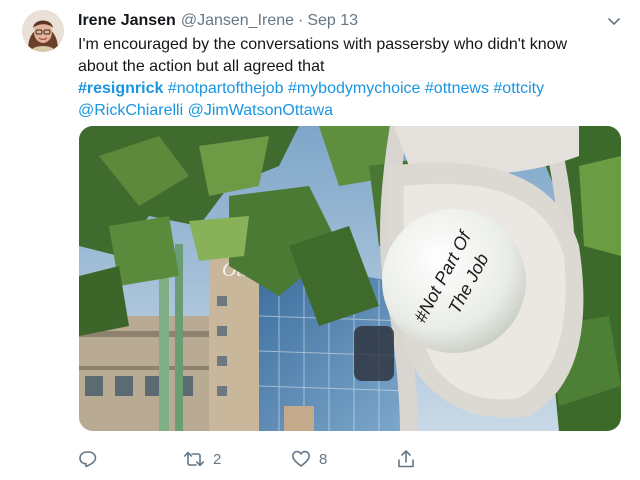 Image resolution: width=640 pixels, height=480 pixels. Describe the element at coordinates (323, 459) in the screenshot. I see `like-count: 8` at that location.